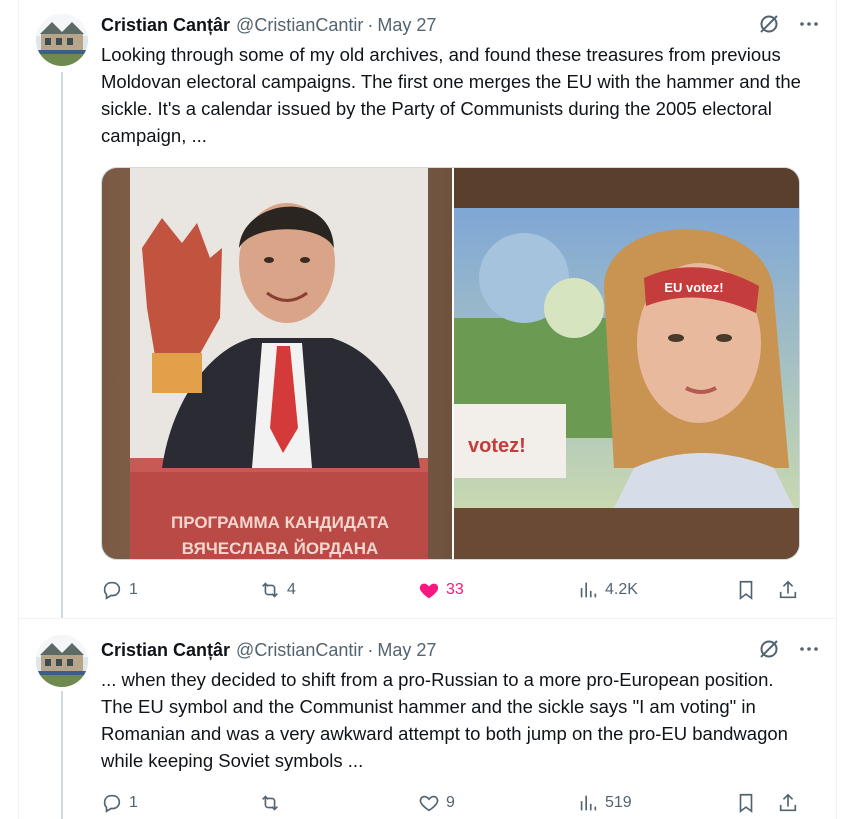 The width and height of the screenshot is (855, 819). What do you see at coordinates (406, 650) in the screenshot?
I see `tweet-date: May 27` at bounding box center [406, 650].